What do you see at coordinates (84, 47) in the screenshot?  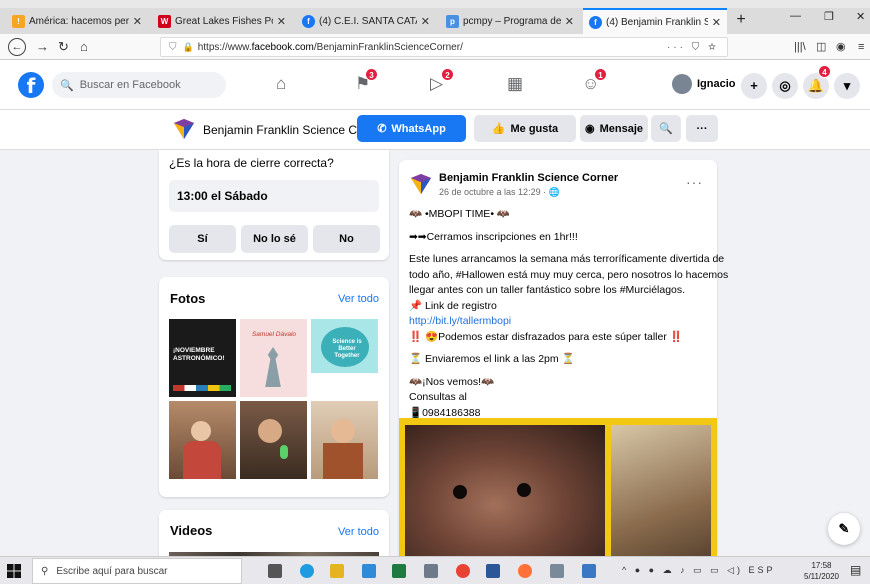 I see `home-icon: ⌂` at bounding box center [84, 47].